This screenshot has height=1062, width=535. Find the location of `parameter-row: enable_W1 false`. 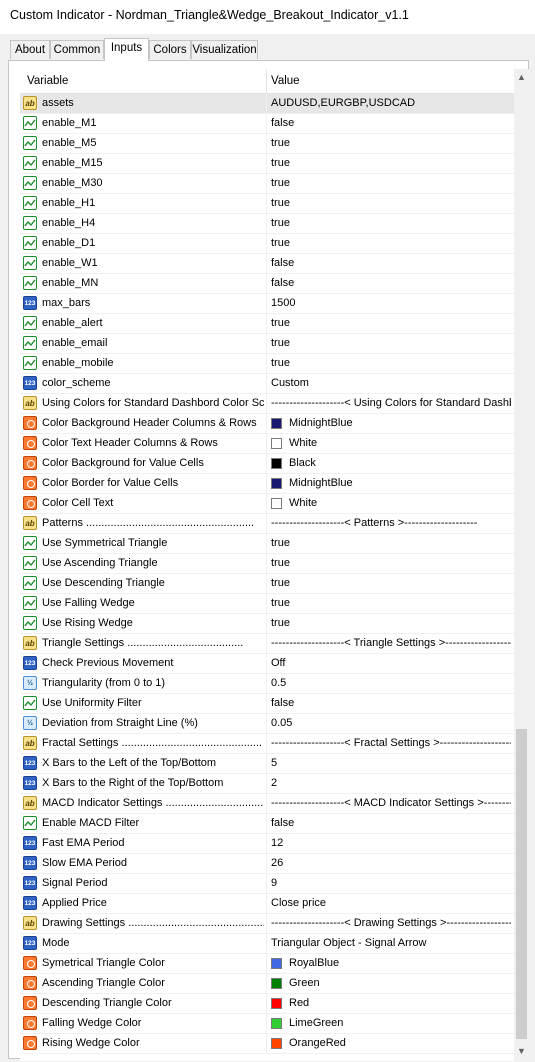

parameter-row: enable_W1 false is located at coordinates (267, 264).